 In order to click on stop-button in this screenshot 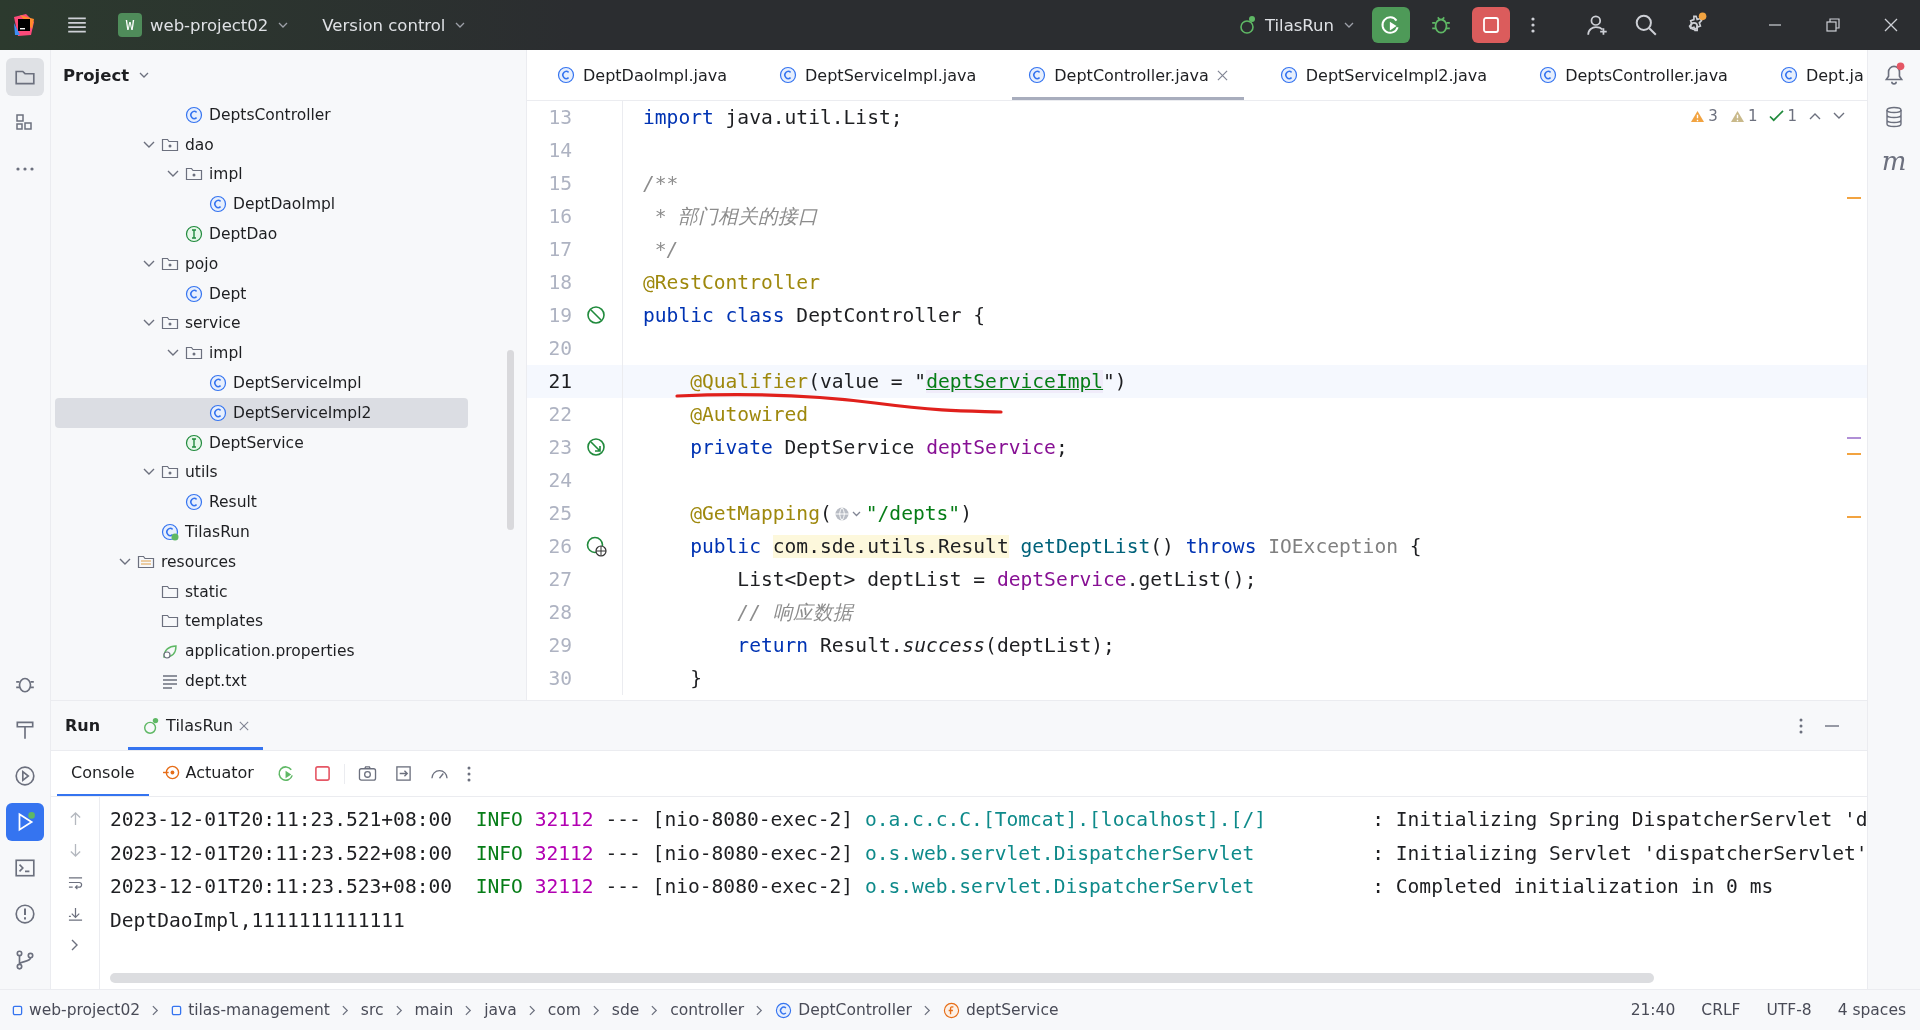, I will do `click(1491, 25)`.